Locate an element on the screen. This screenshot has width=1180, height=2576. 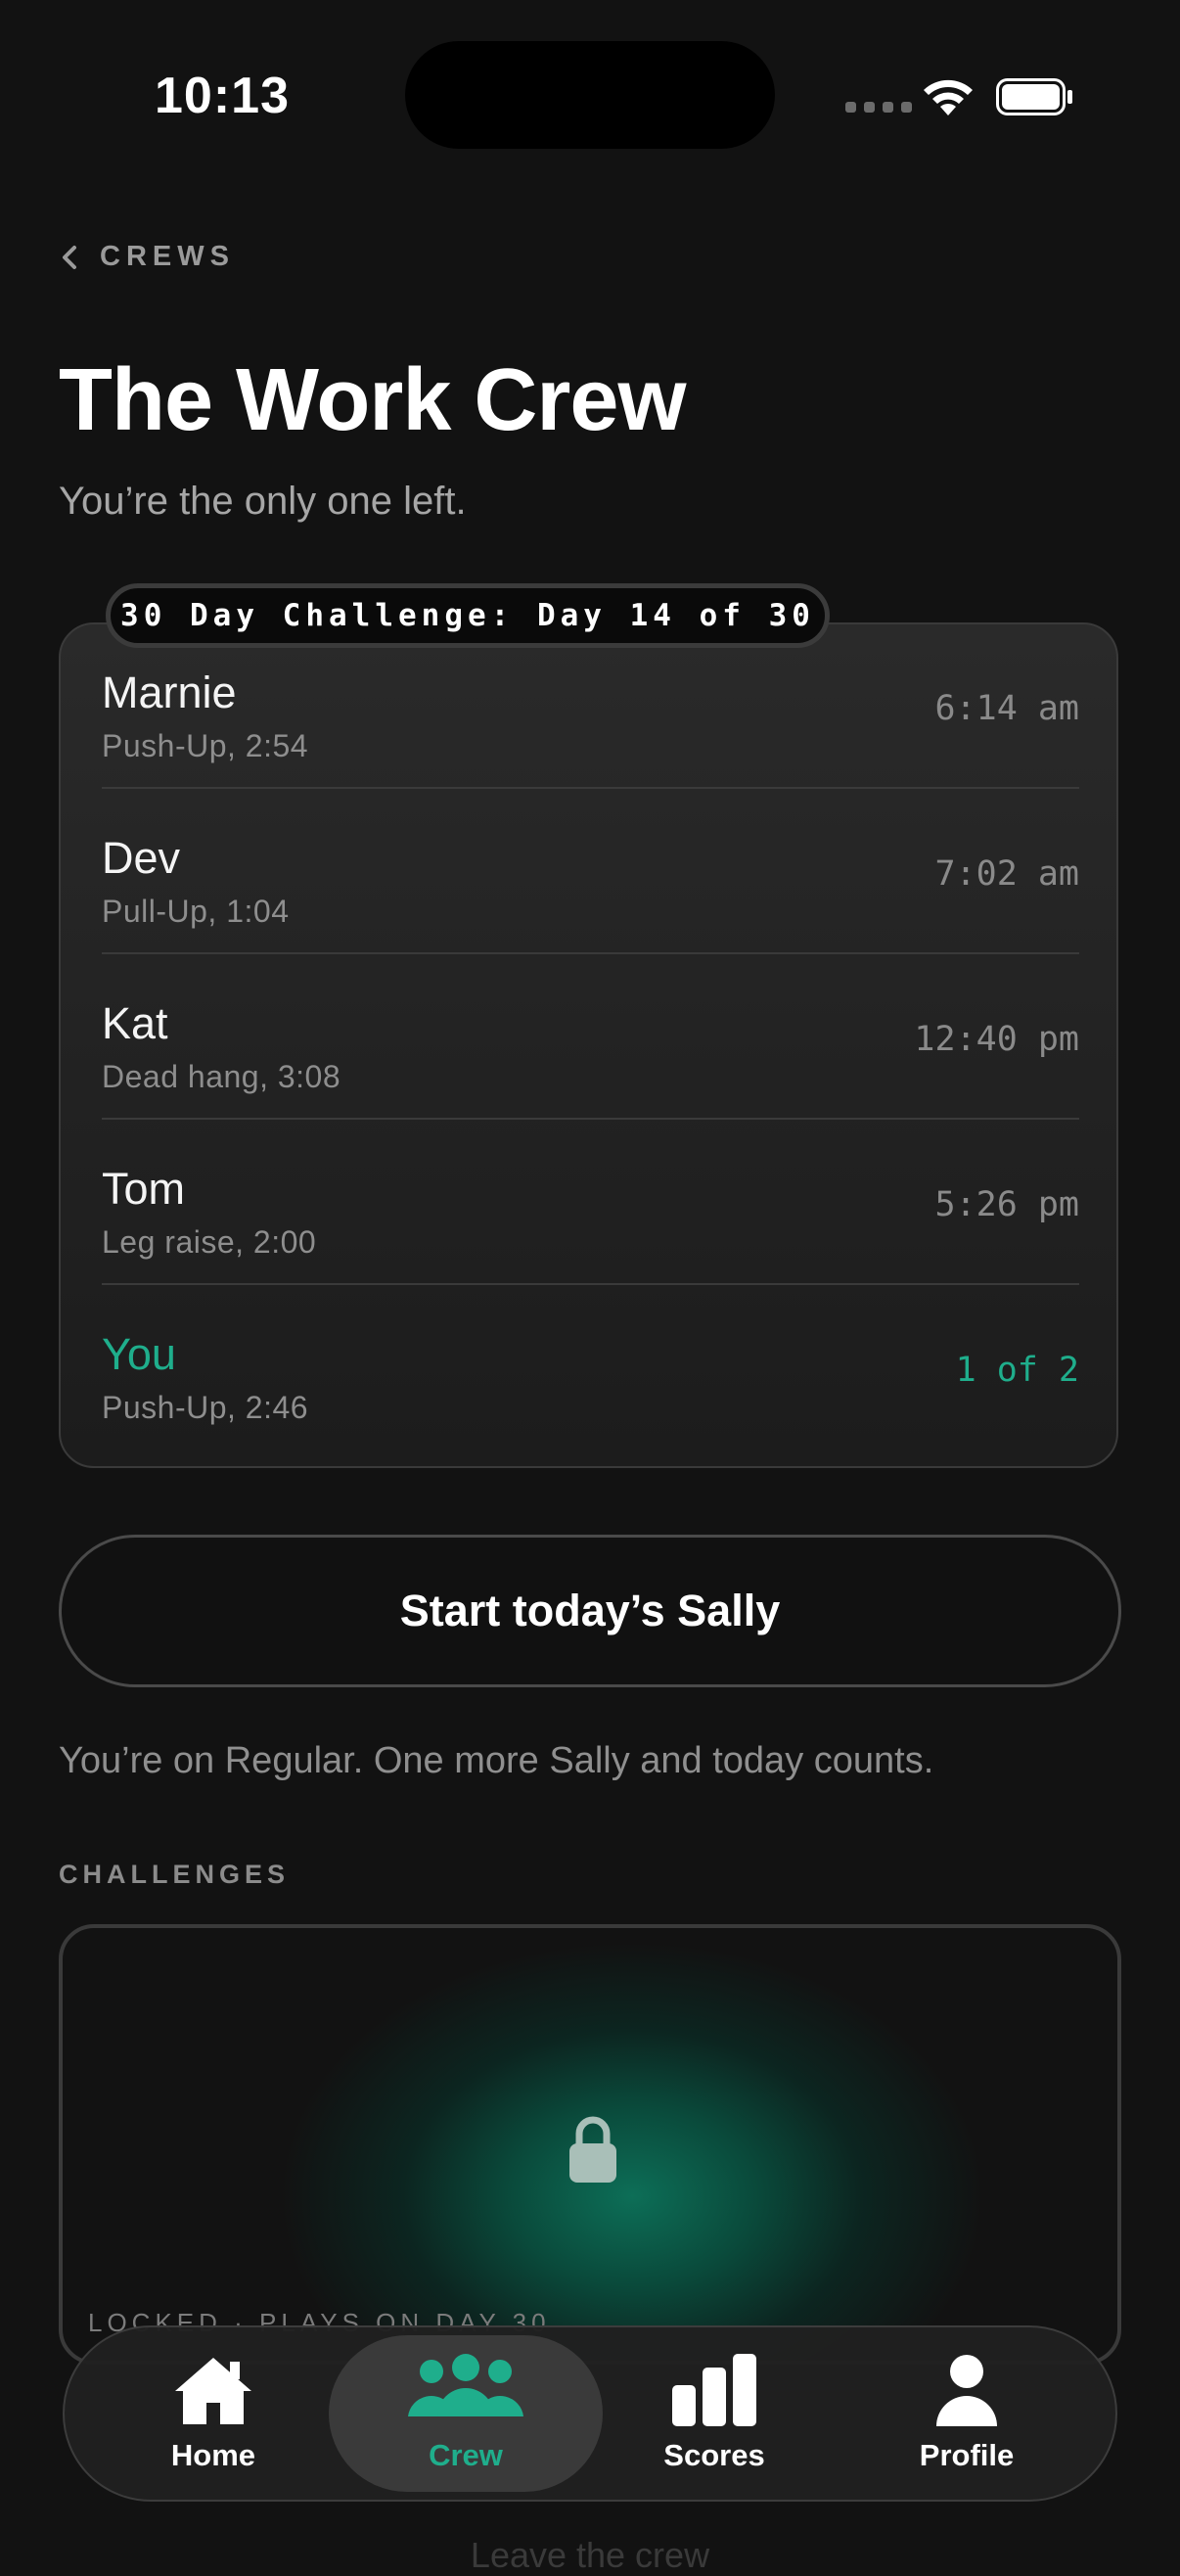
tab-profile: Profile is located at coordinates (967, 2413).